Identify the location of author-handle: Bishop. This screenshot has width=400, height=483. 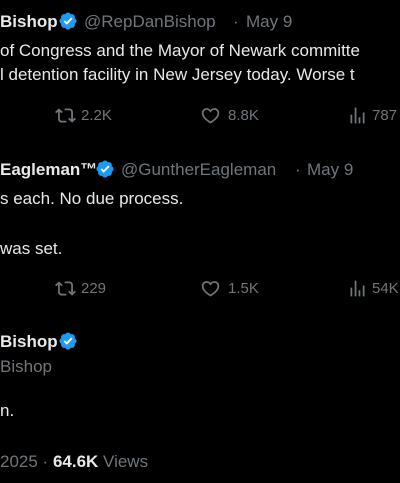
(26, 367).